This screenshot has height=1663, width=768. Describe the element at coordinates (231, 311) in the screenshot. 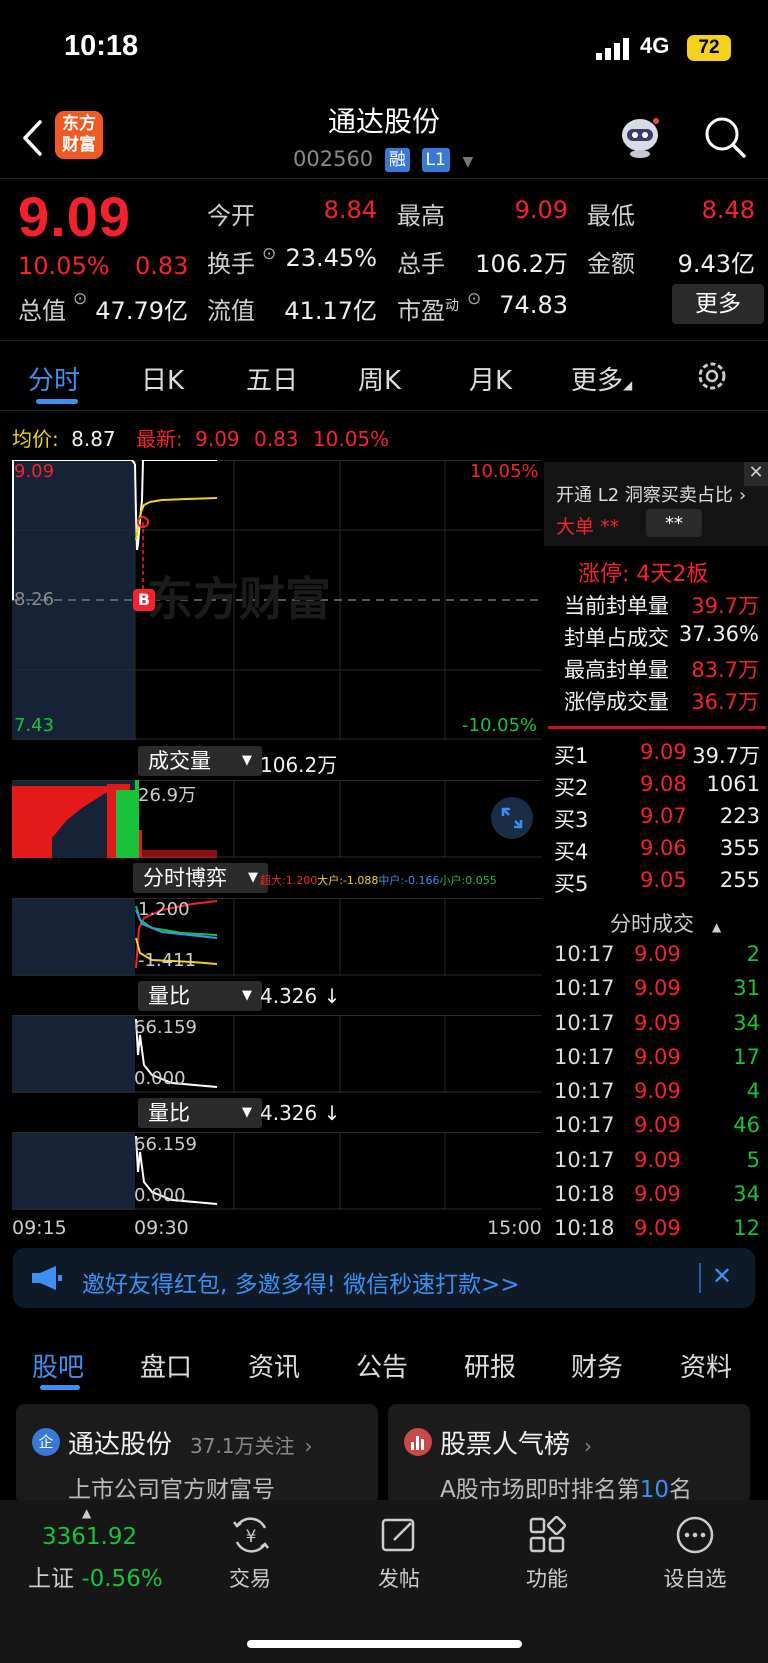

I see `float-cap-label: 流值` at that location.